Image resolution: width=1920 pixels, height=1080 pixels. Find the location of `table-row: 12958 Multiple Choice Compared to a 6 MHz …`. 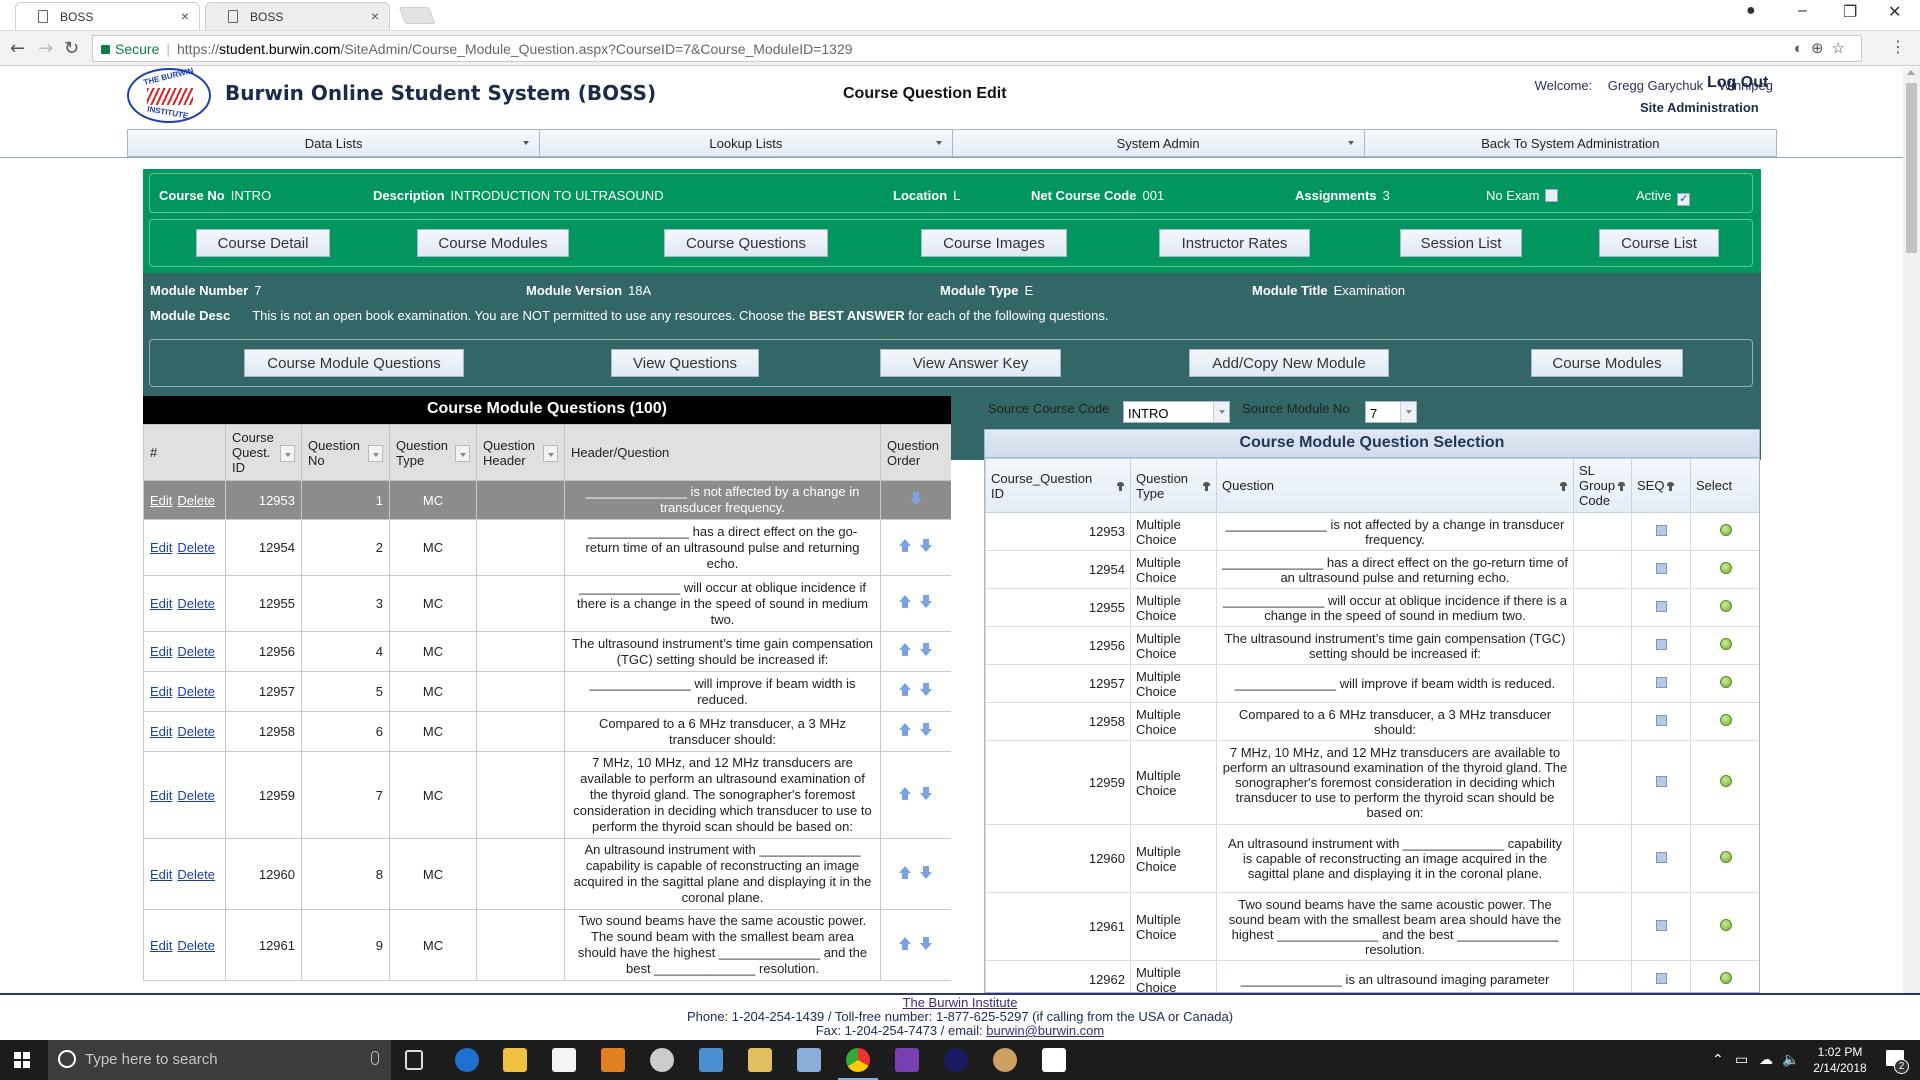

table-row: 12958 Multiple Choice Compared to a 6 MHz … is located at coordinates (1372, 721).